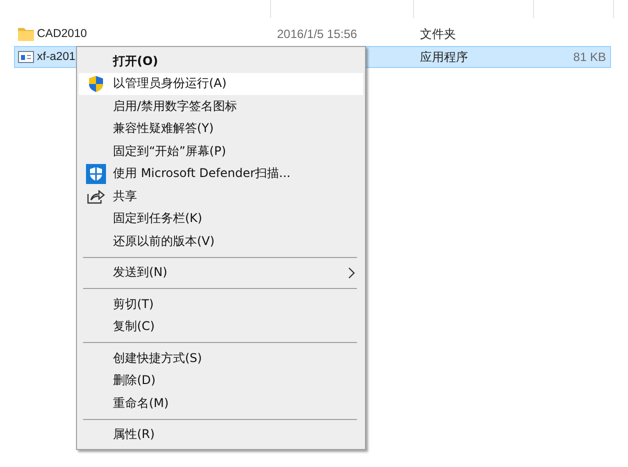  I want to click on file-size: 81 KB, so click(589, 57).